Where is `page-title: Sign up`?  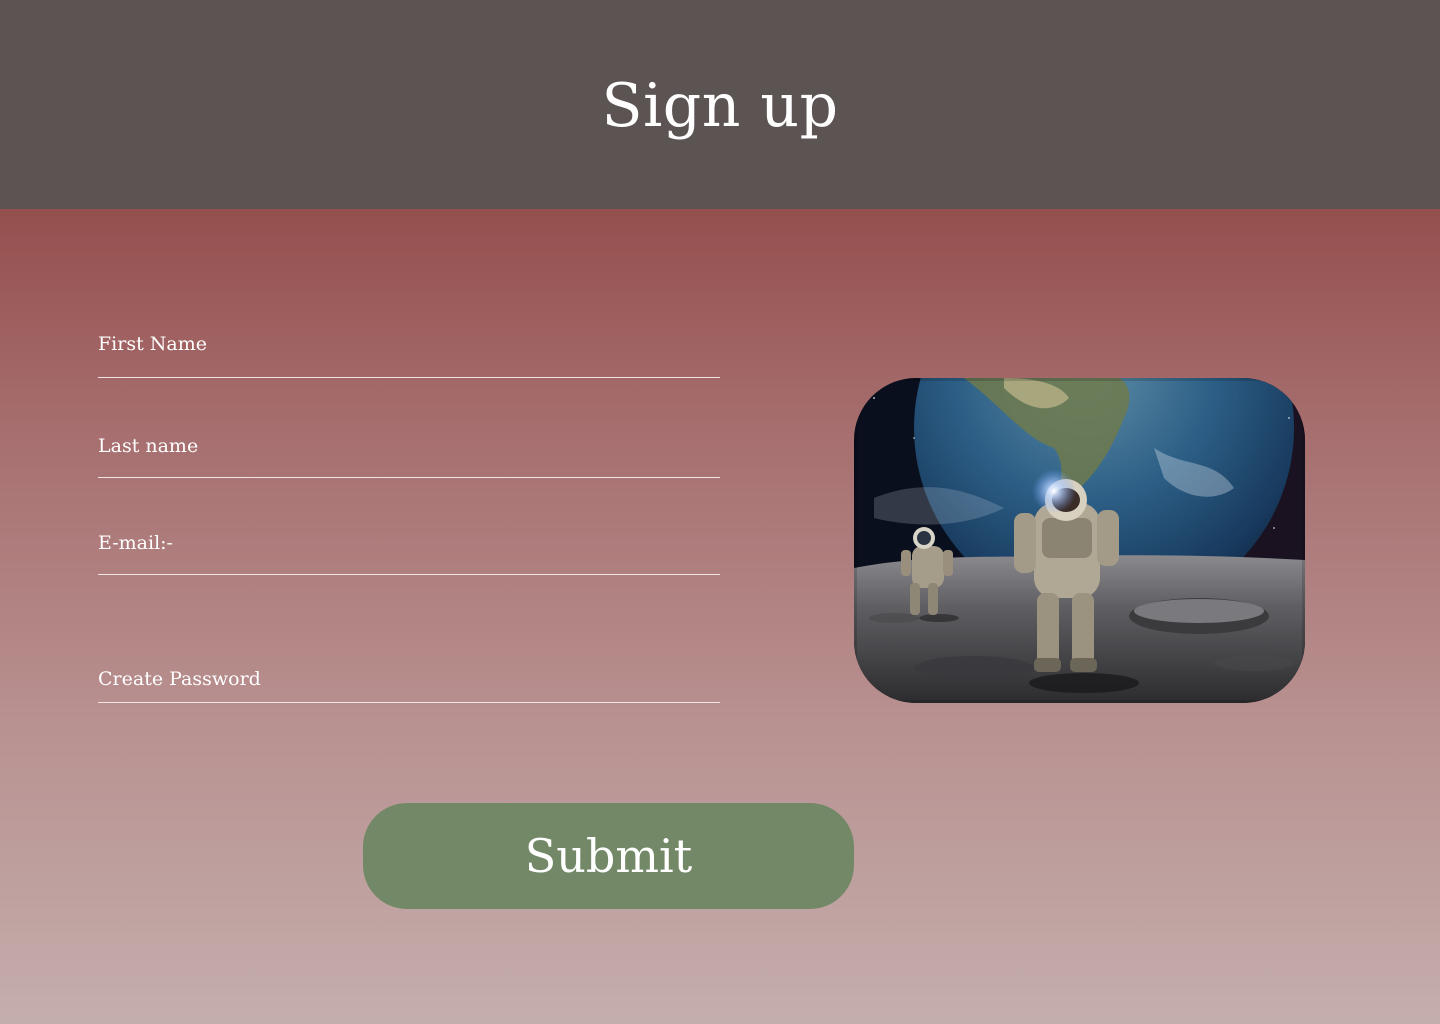 page-title: Sign up is located at coordinates (720, 106).